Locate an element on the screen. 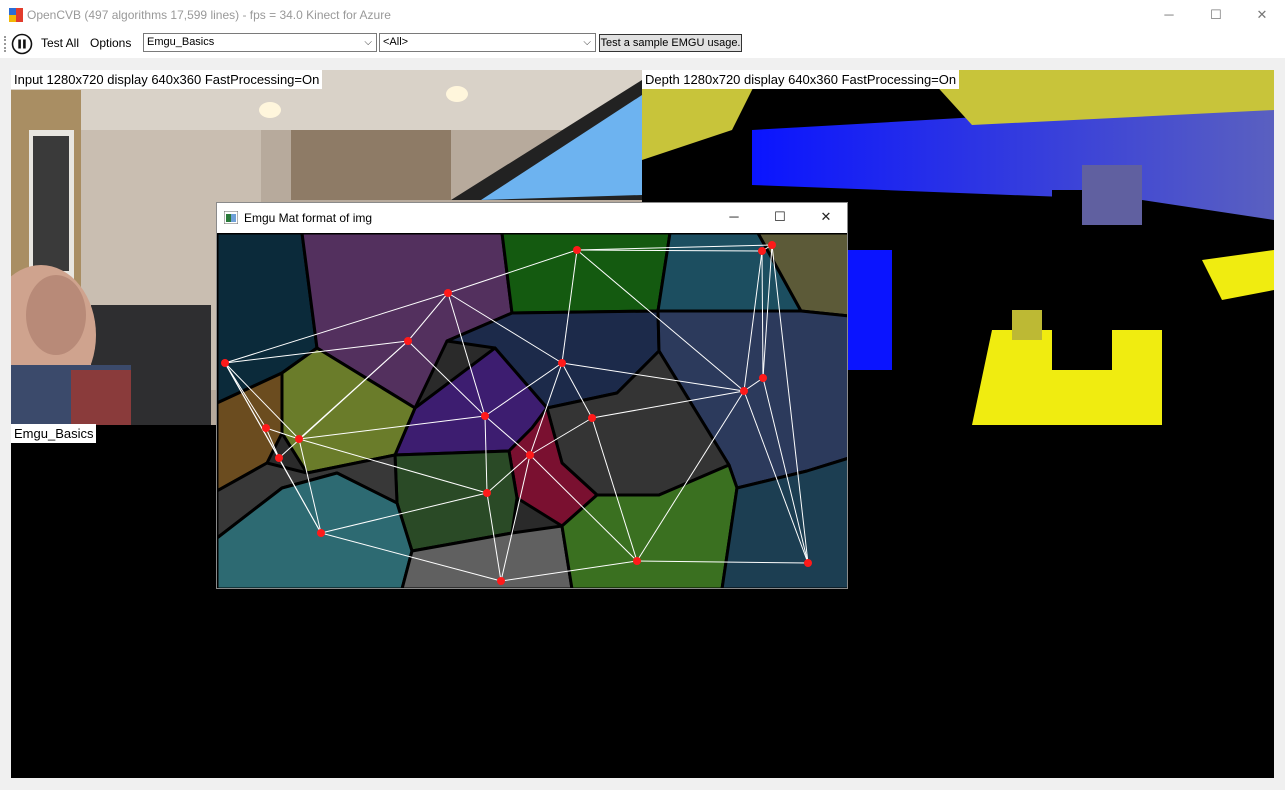  popup-title: Emgu Mat format of img is located at coordinates (308, 218).